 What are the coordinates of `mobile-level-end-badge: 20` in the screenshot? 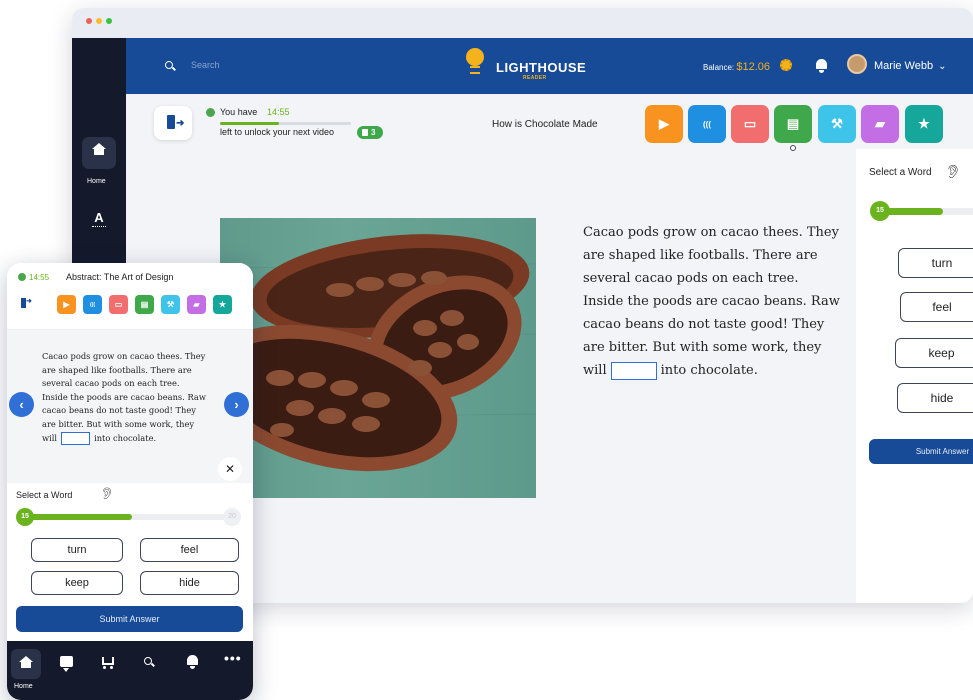 It's located at (232, 517).